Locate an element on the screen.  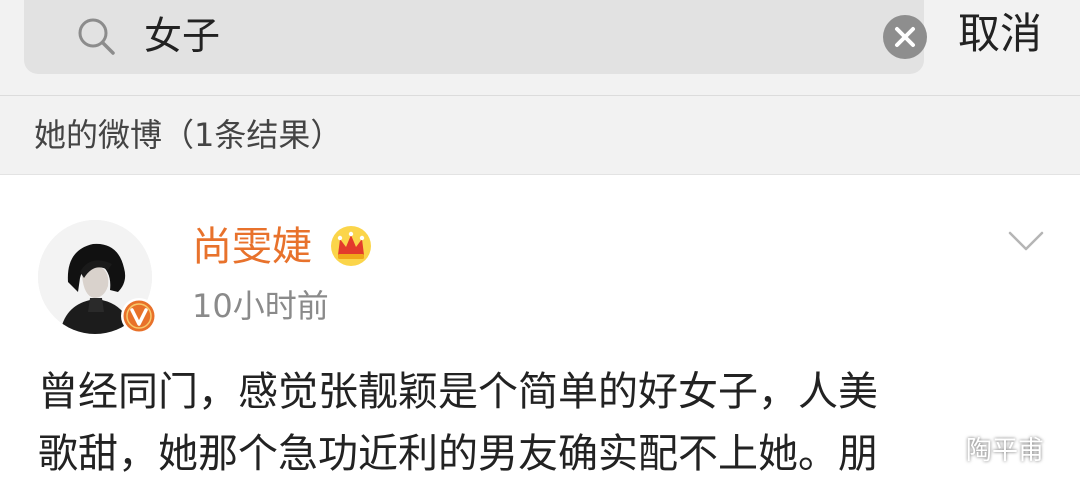
section-title: 她的微博（1条结果） is located at coordinates (188, 135).